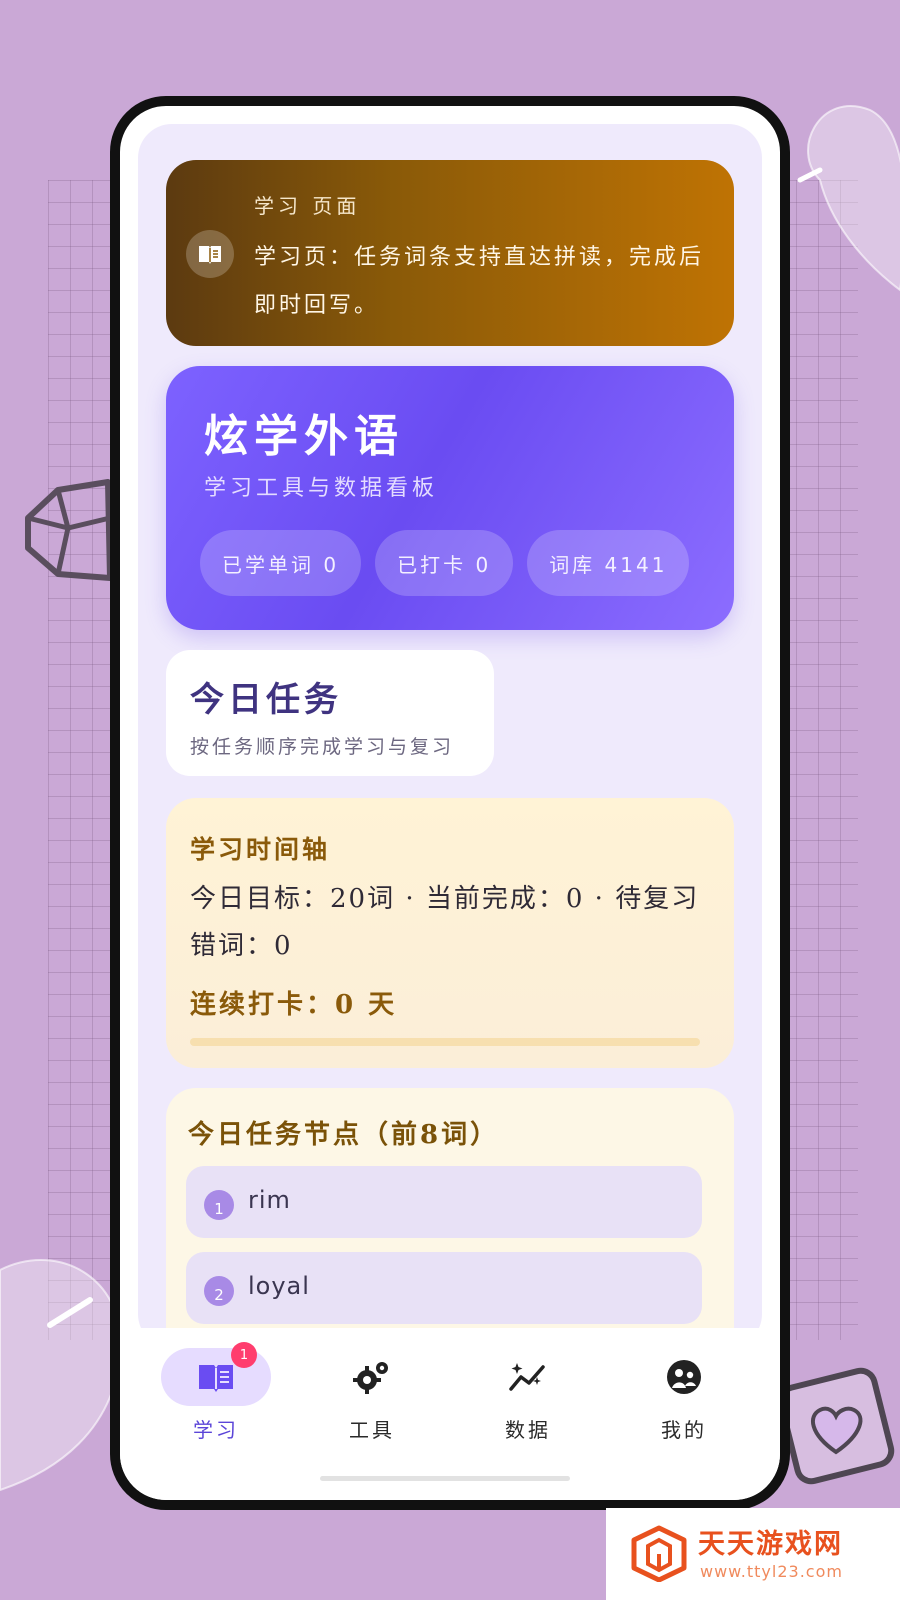 The image size is (900, 1600). I want to click on nav-label: 我的, so click(684, 1430).